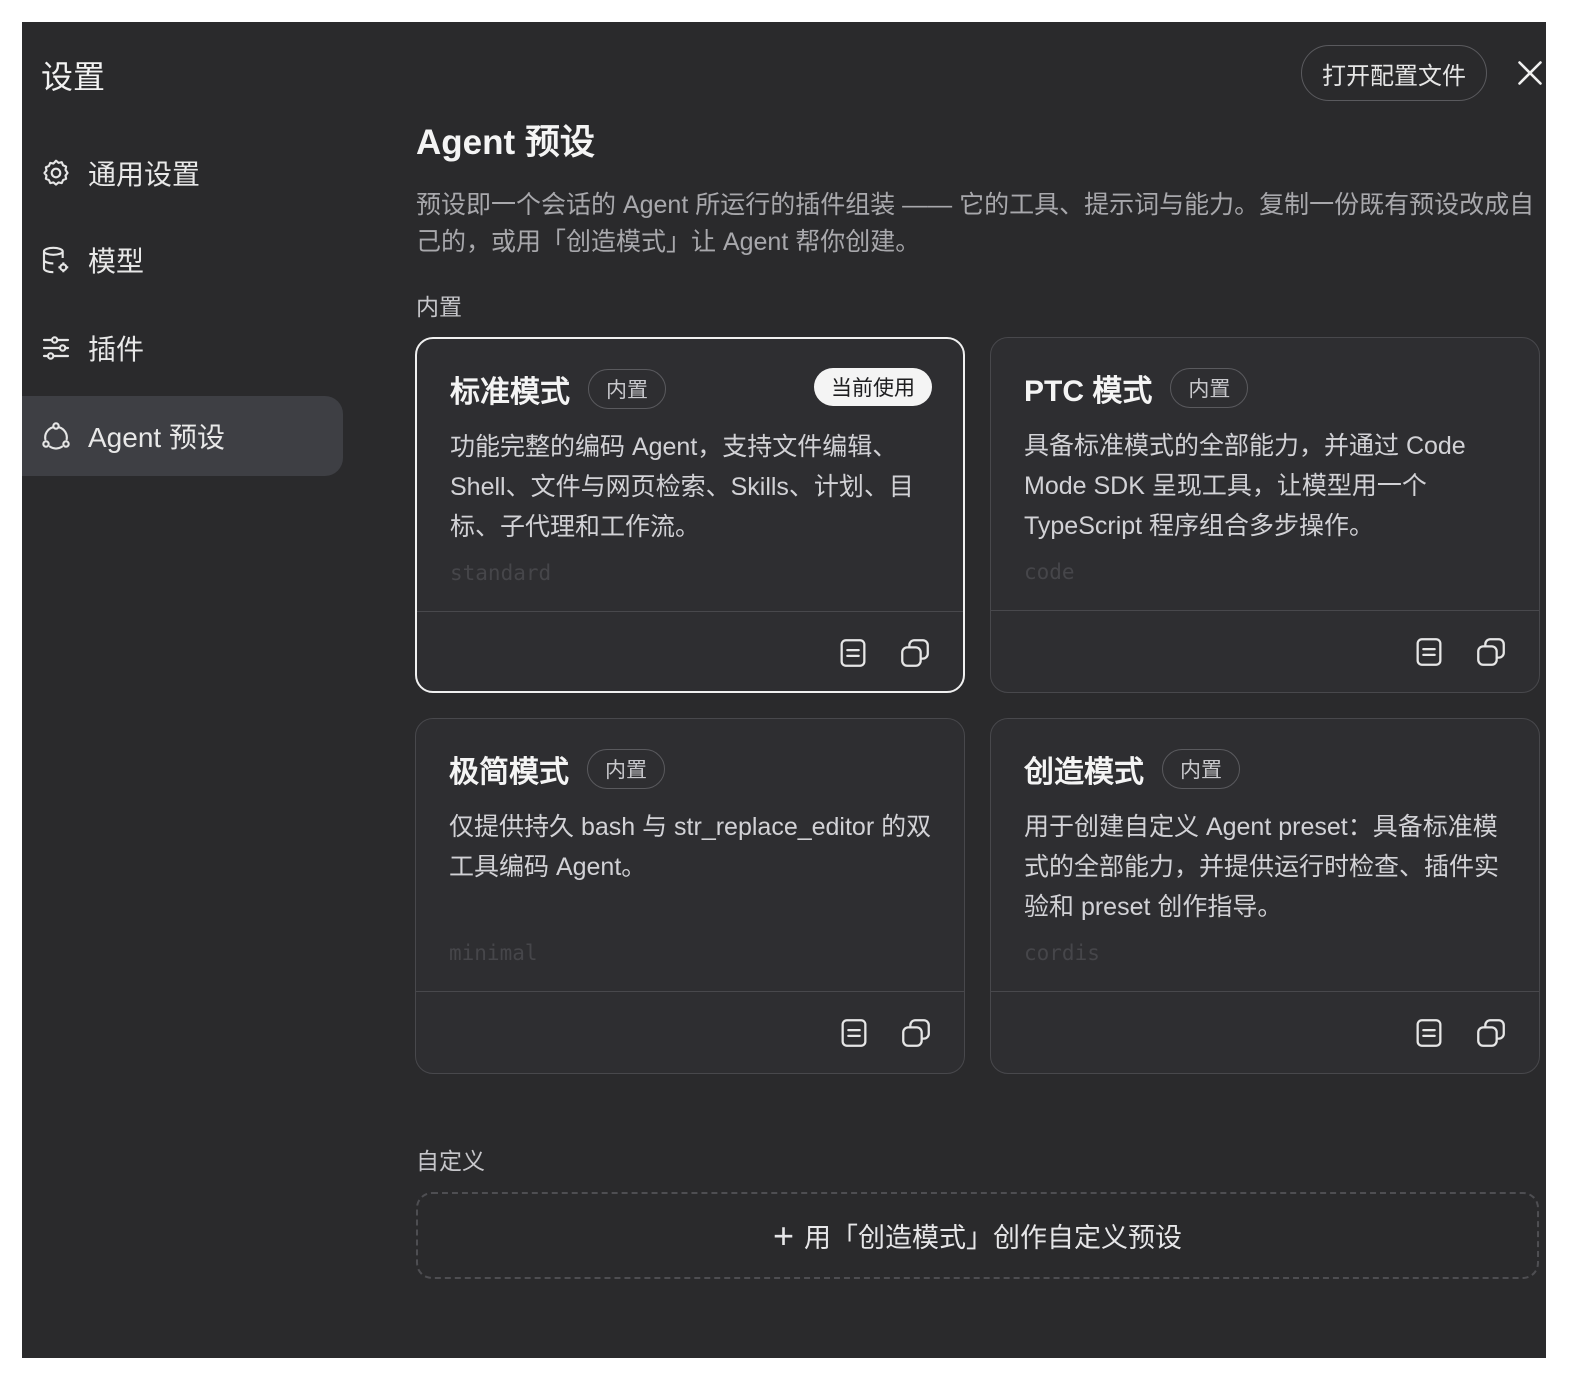  What do you see at coordinates (1049, 572) in the screenshot?
I see `preset-id: code` at bounding box center [1049, 572].